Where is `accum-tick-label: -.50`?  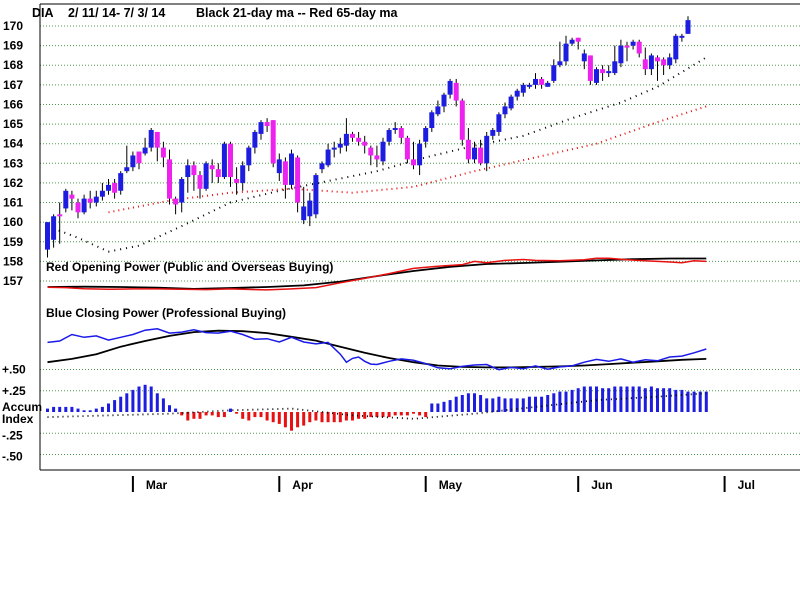 accum-tick-label: -.50 is located at coordinates (12, 457).